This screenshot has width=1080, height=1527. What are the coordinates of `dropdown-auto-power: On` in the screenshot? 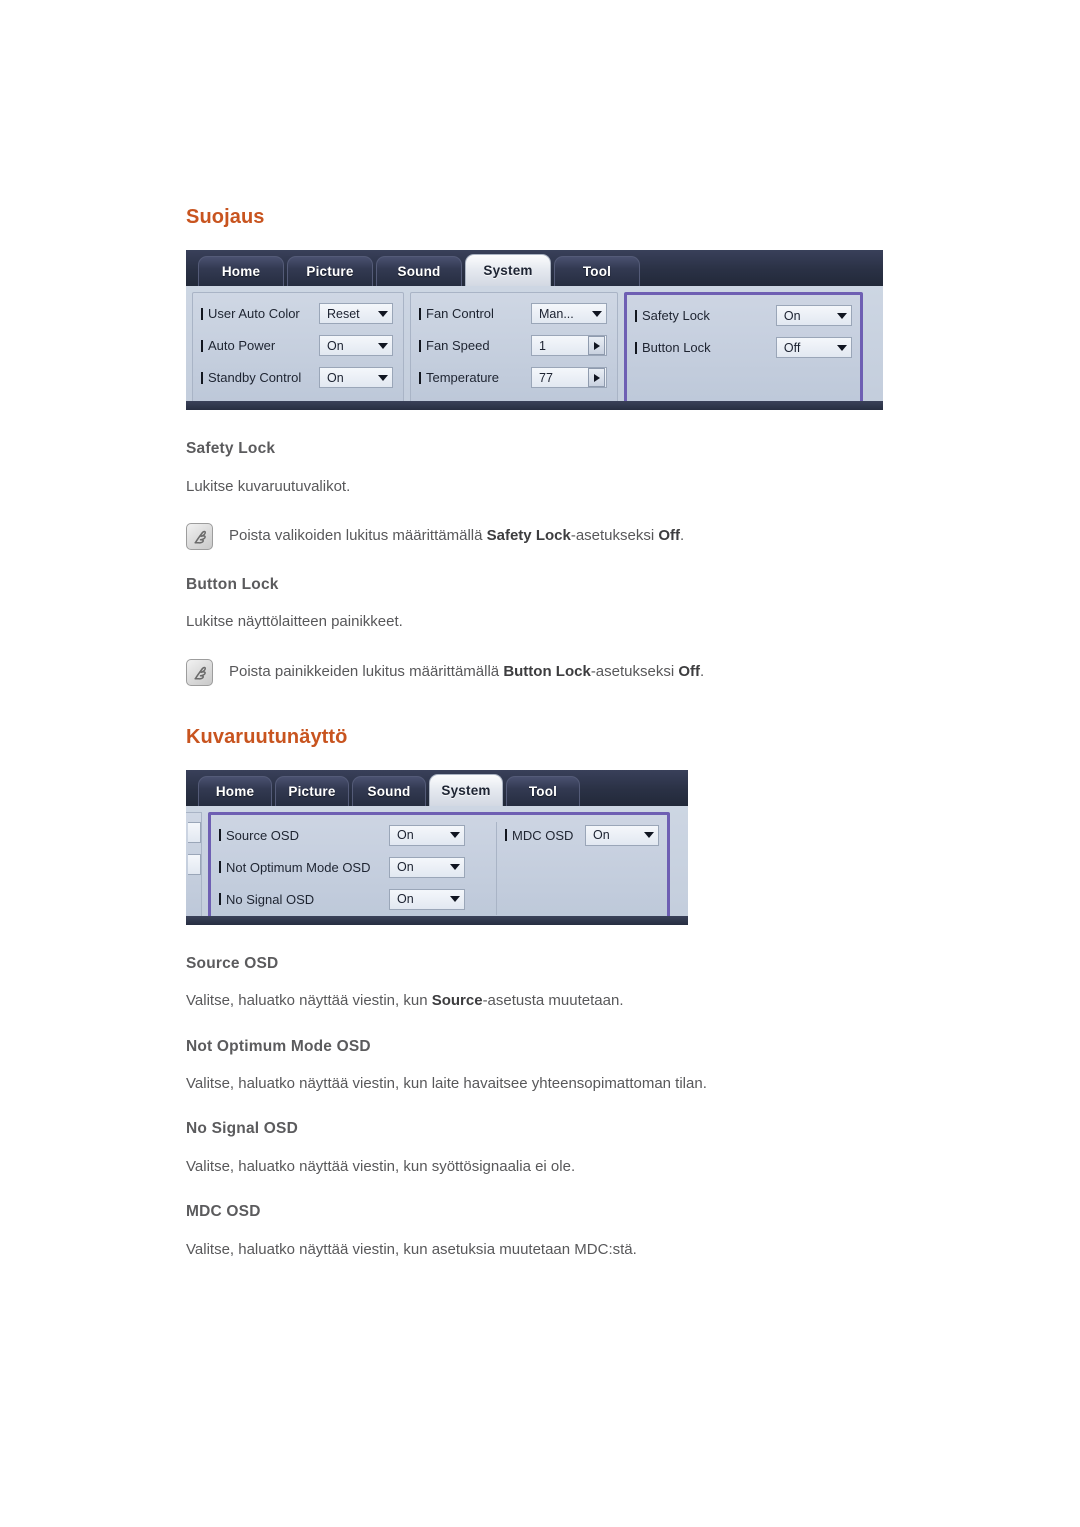 It's located at (356, 345).